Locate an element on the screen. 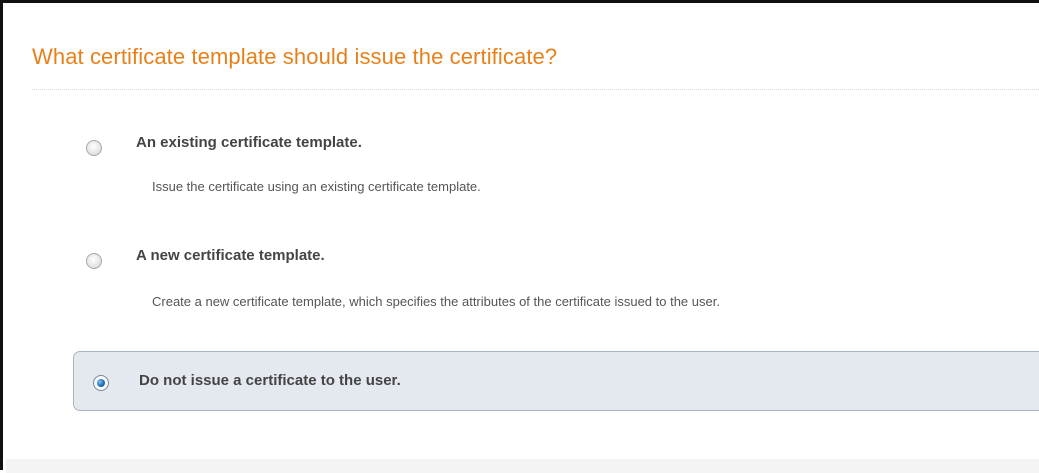 The width and height of the screenshot is (1039, 473). footer-area is located at coordinates (522, 466).